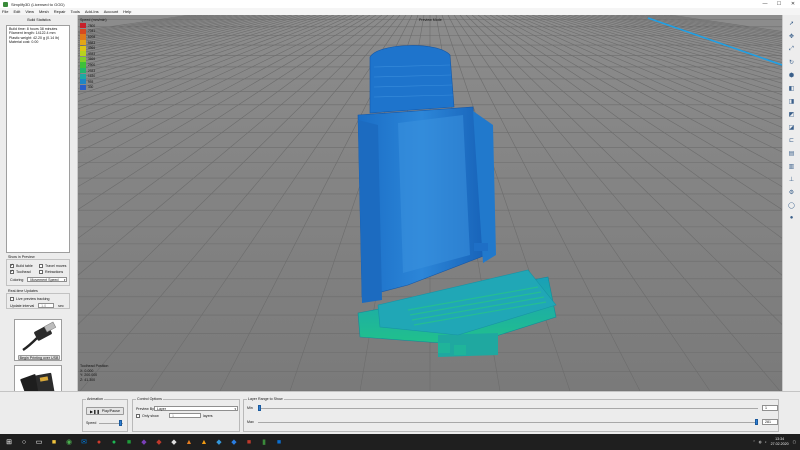  What do you see at coordinates (792, 166) in the screenshot?
I see `cross-section-icon: ▥` at bounding box center [792, 166].